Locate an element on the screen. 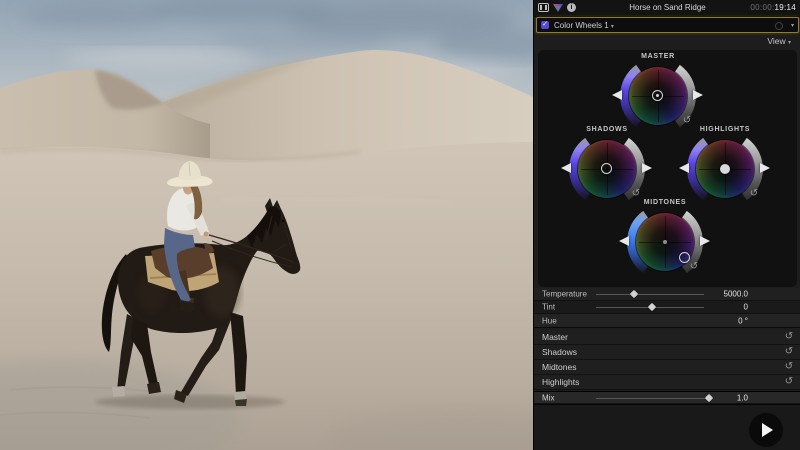 Image resolution: width=800 pixels, height=450 pixels. master-saturation-handle is located at coordinates (617, 95).